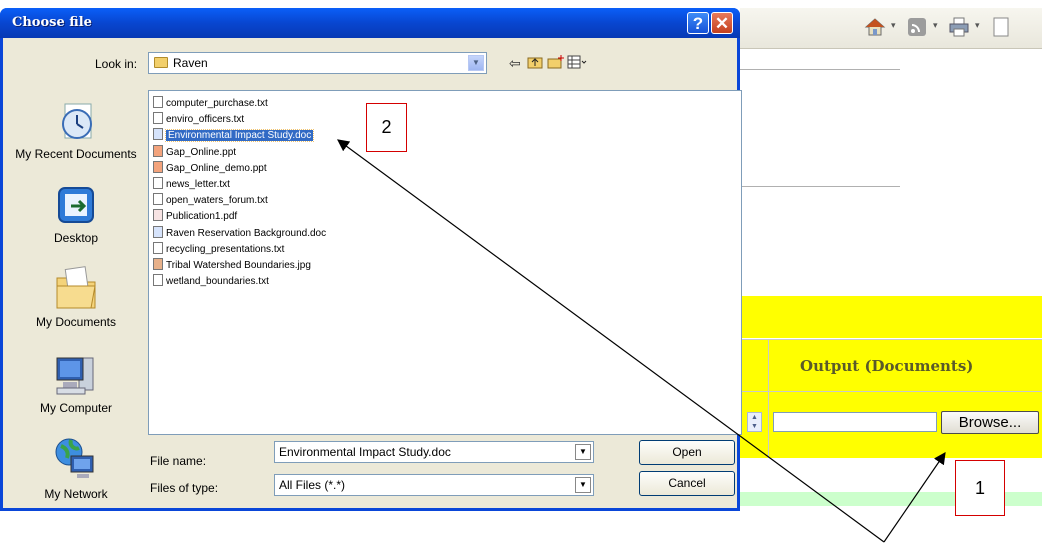  Describe the element at coordinates (386, 127) in the screenshot. I see `callout-2: 2` at that location.